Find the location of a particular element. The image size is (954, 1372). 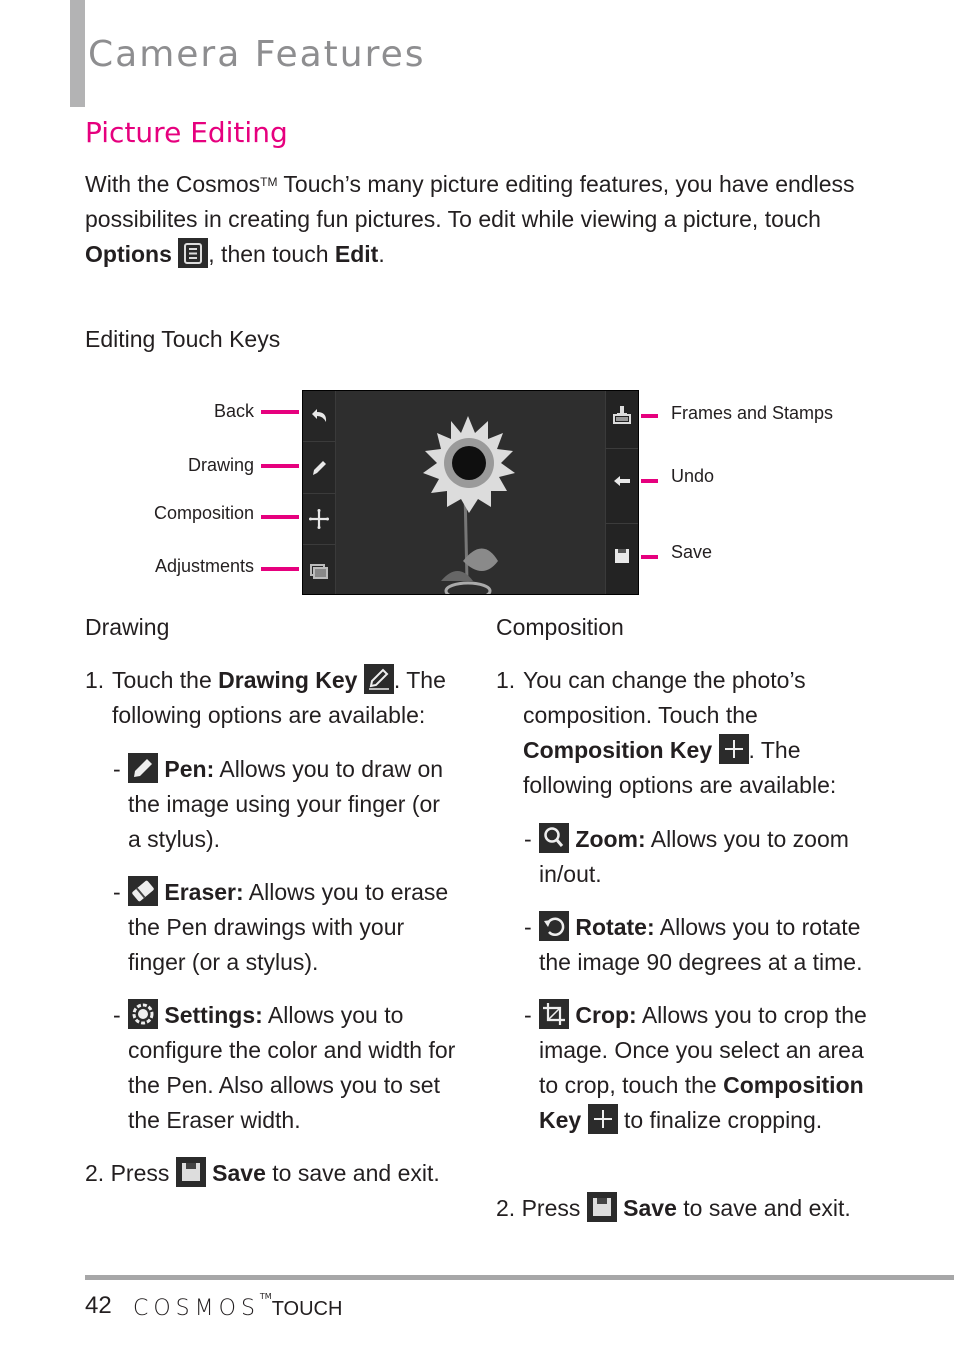

pencil-icon is located at coordinates (319, 468).